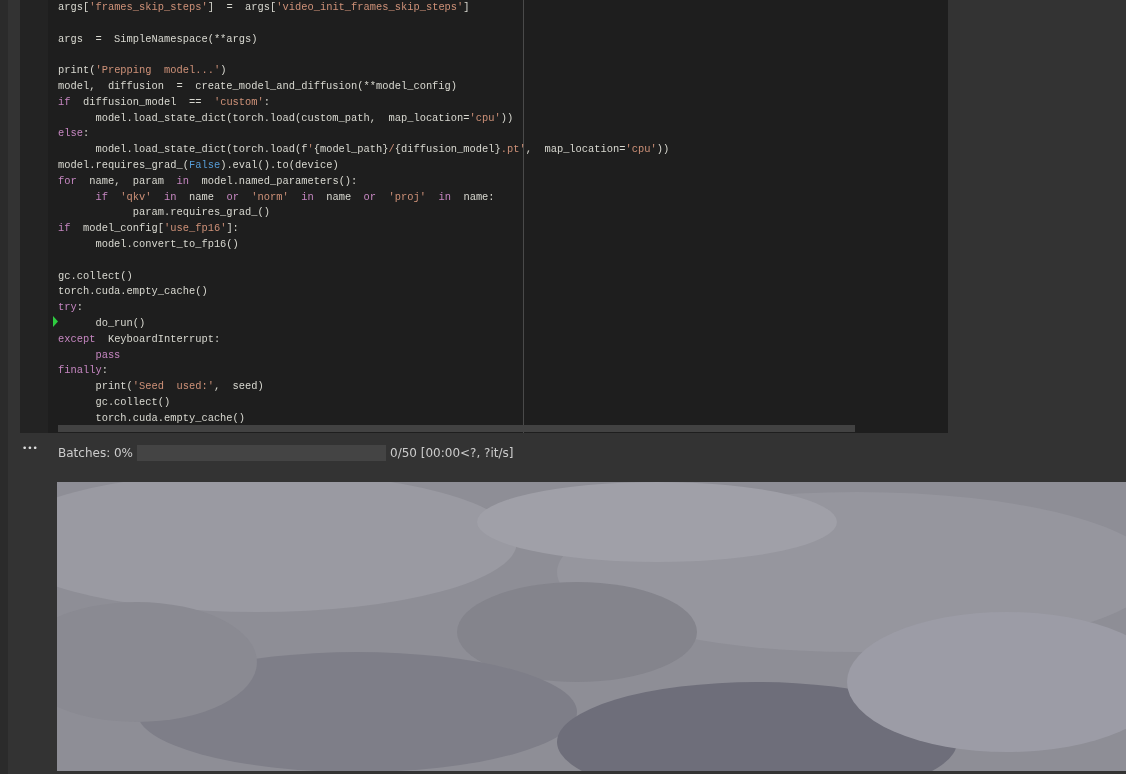 This screenshot has width=1126, height=774. I want to click on code-line: model, diffusion = create_model_and_diffusion(**model_config), so click(258, 86).